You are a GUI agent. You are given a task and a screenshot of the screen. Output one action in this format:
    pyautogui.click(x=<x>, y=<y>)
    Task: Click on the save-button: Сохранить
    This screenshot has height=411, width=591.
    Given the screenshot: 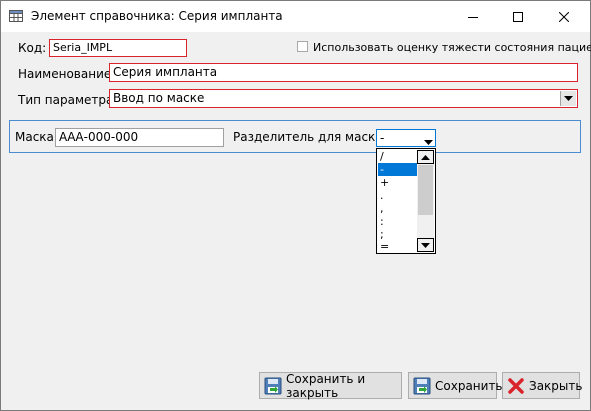 What is the action you would take?
    pyautogui.click(x=455, y=385)
    